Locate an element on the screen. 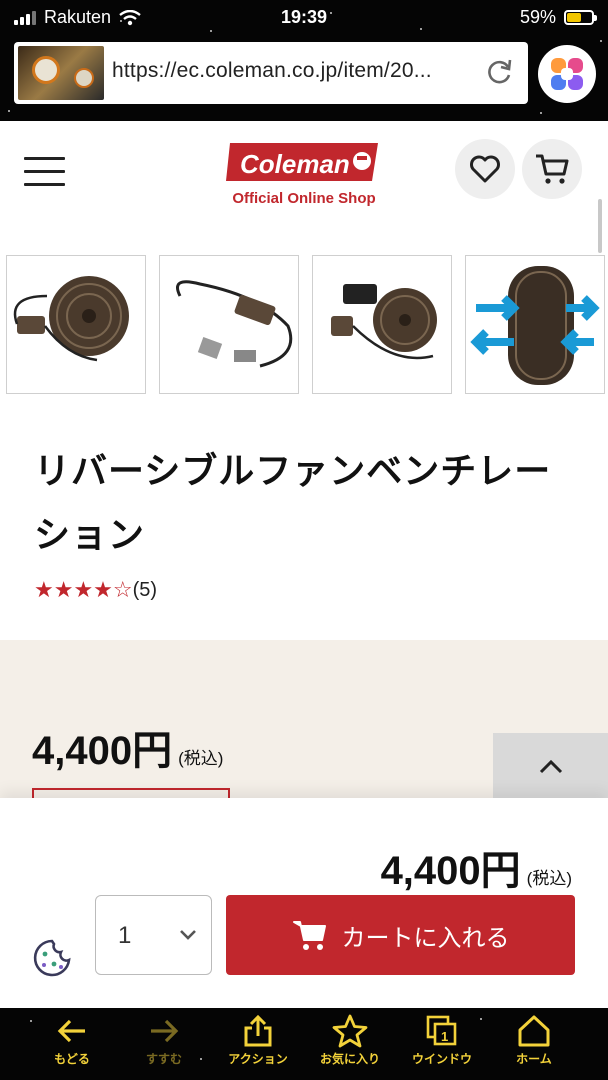 The image size is (608, 1080). fan-with-battery-thumbnail is located at coordinates (382, 324).